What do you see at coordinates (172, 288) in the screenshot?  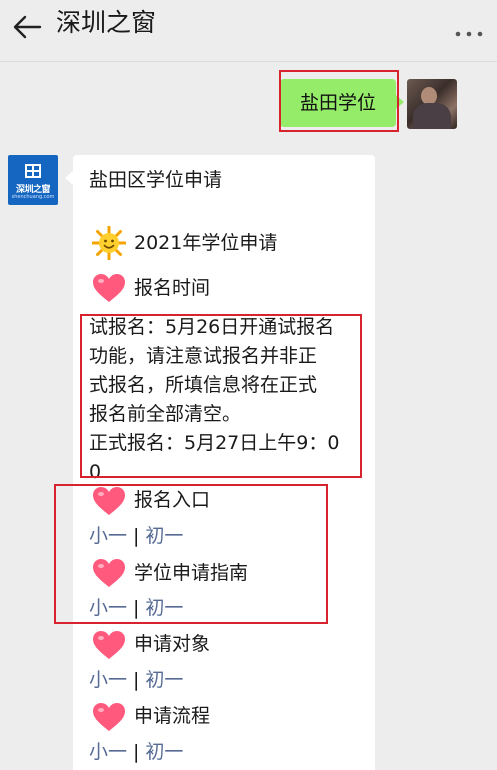 I see `signup-time-label: 报名时间` at bounding box center [172, 288].